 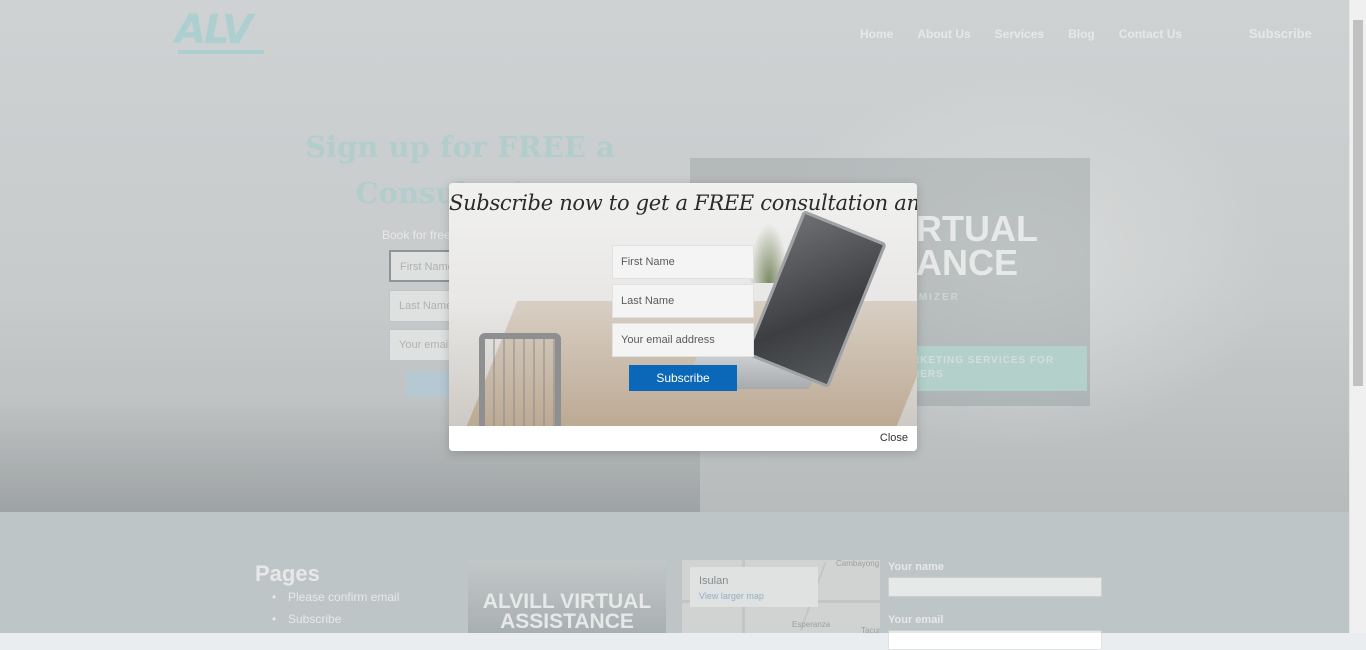 I want to click on modal-first-name-input, so click(x=683, y=262).